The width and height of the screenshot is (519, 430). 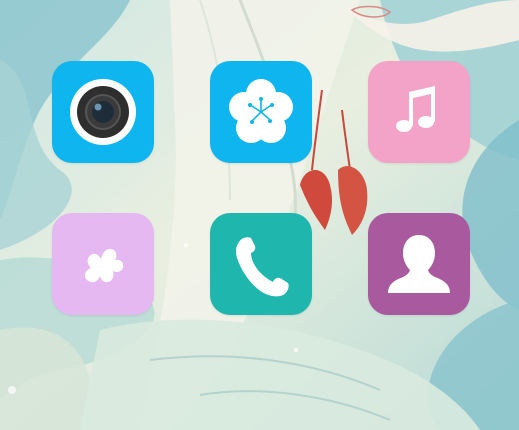 I want to click on puzzle-piece-icon, so click(x=104, y=266).